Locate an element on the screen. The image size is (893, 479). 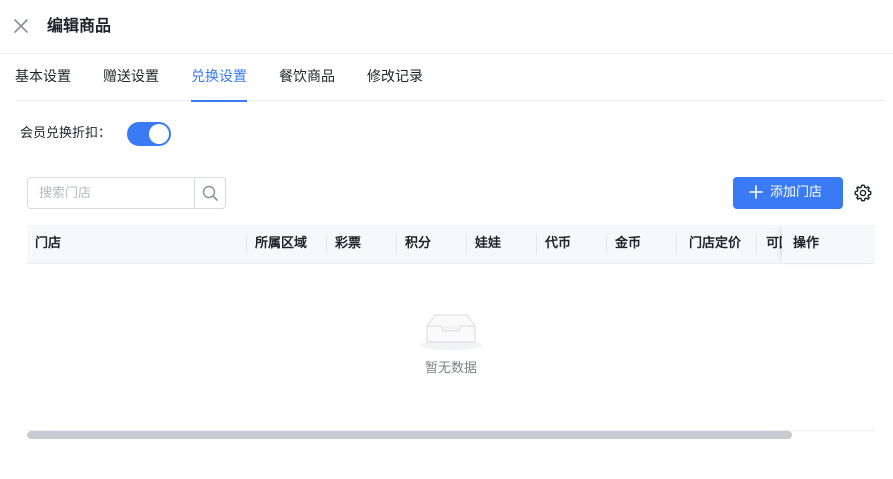
tab-change-log: 修改记录 is located at coordinates (395, 77).